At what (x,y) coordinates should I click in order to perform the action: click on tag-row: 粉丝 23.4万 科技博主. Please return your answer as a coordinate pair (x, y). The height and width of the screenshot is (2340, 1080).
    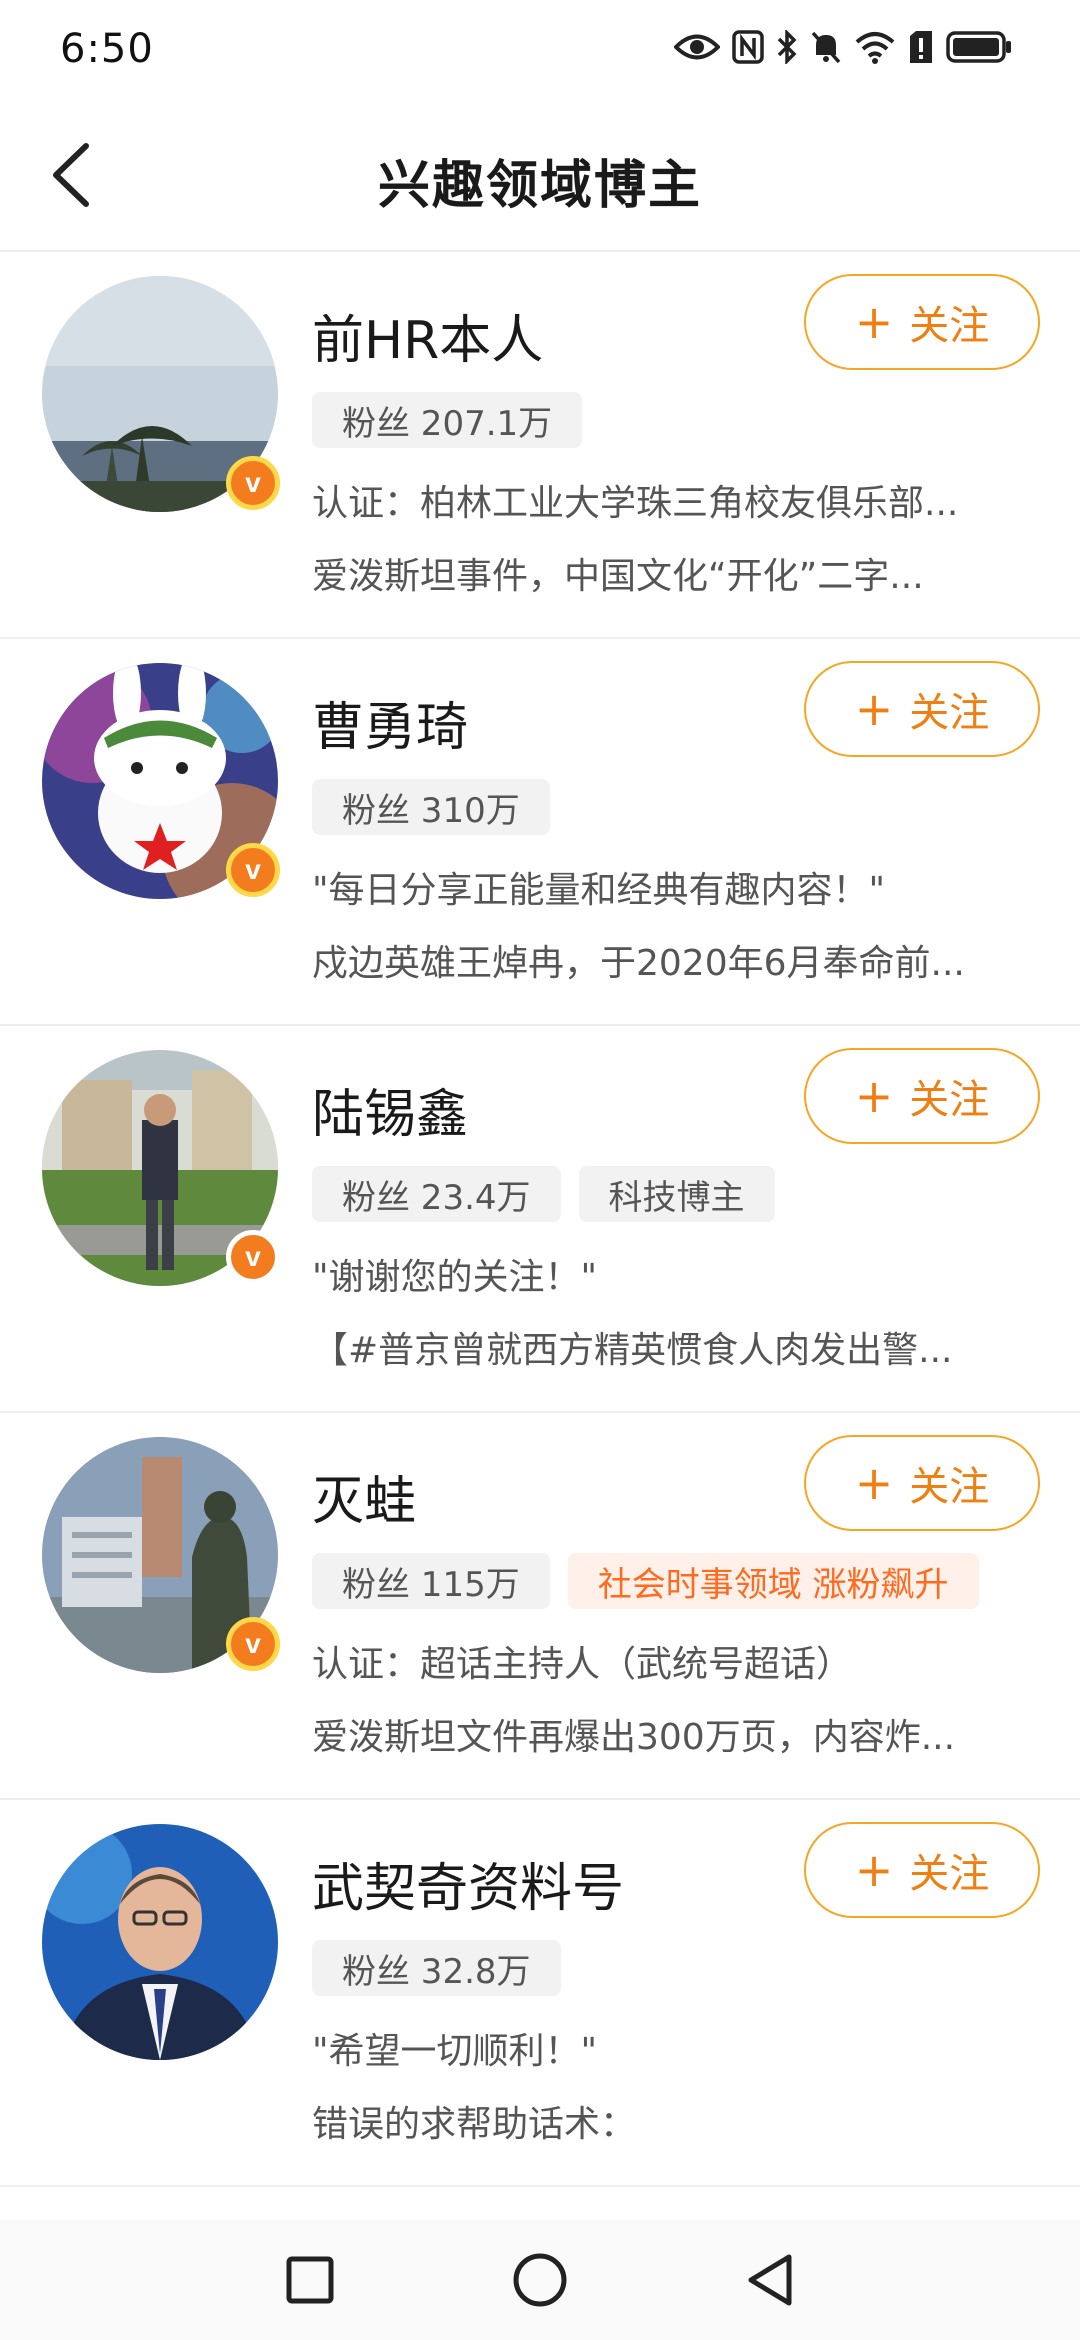
    Looking at the image, I should click on (543, 1194).